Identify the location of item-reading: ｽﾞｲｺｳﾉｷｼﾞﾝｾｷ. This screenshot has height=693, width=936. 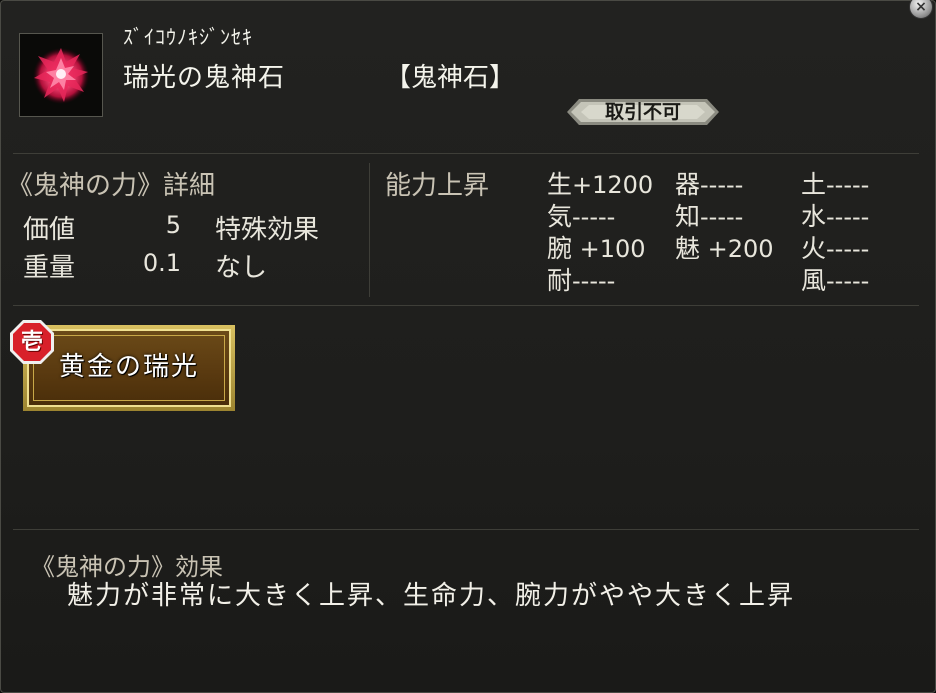
(188, 37).